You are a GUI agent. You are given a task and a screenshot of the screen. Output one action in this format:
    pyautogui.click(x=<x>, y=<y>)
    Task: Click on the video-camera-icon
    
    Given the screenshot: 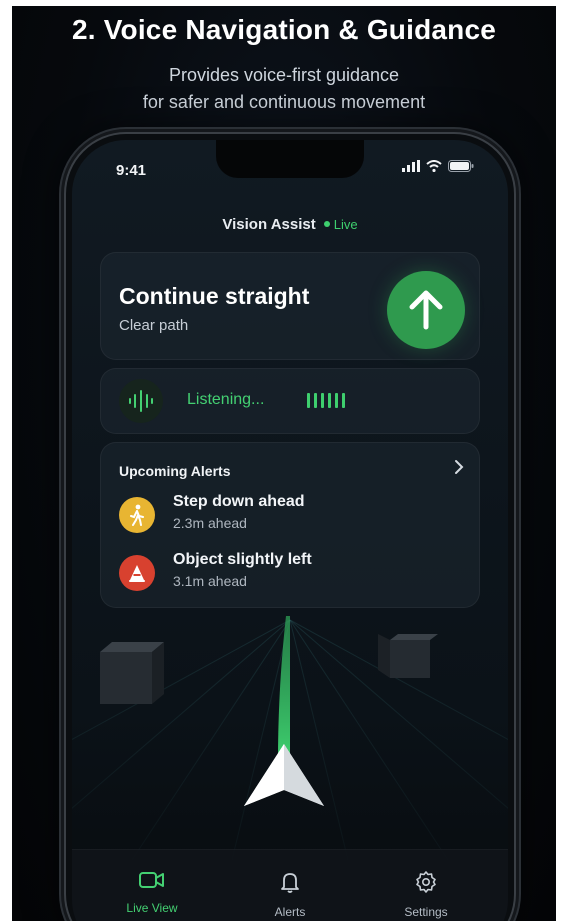 What is the action you would take?
    pyautogui.click(x=151, y=880)
    